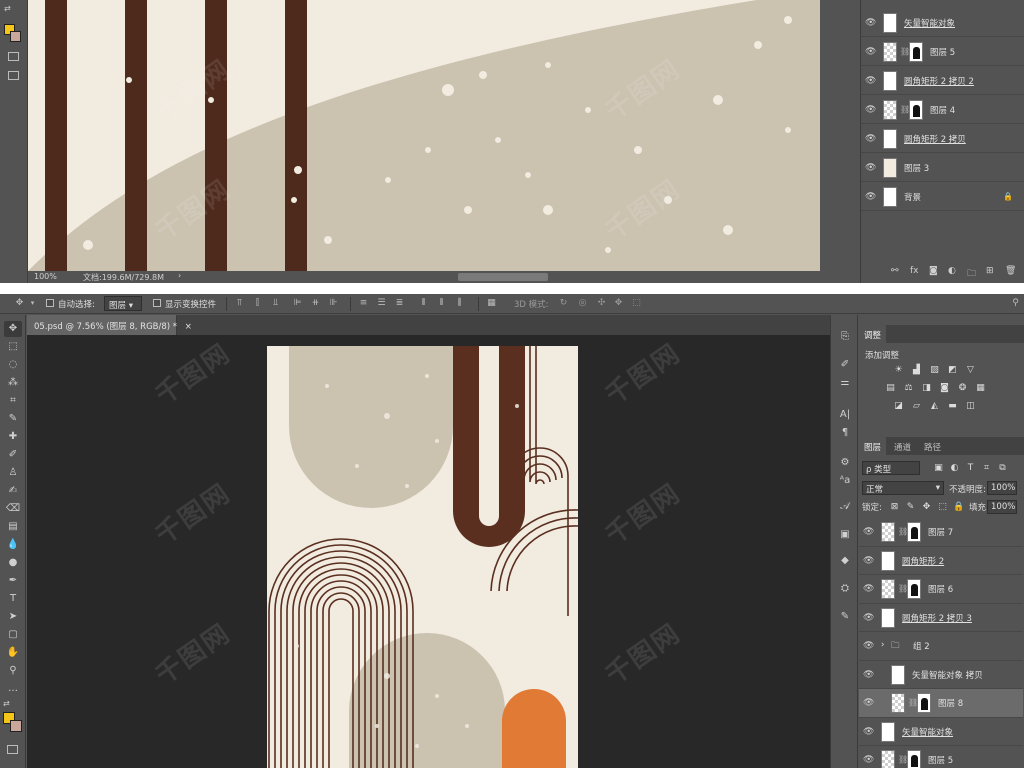  Describe the element at coordinates (1002, 488) in the screenshot. I see `opacity-input: 100%` at that location.